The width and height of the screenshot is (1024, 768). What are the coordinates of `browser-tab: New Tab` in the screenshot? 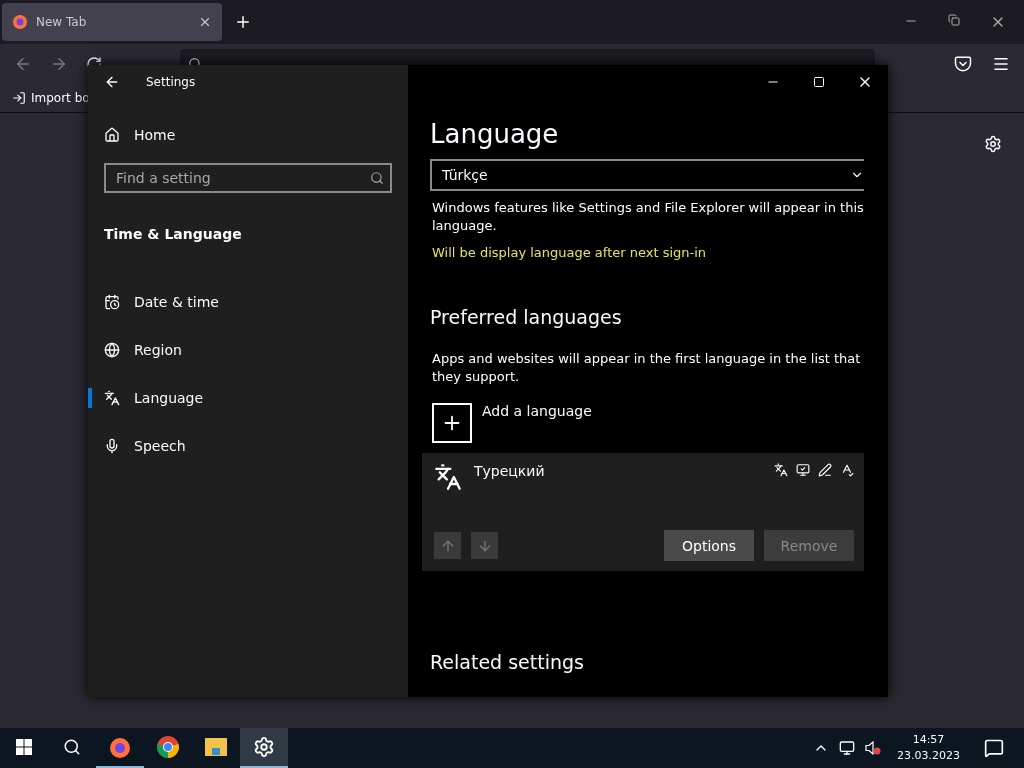 It's located at (112, 22).